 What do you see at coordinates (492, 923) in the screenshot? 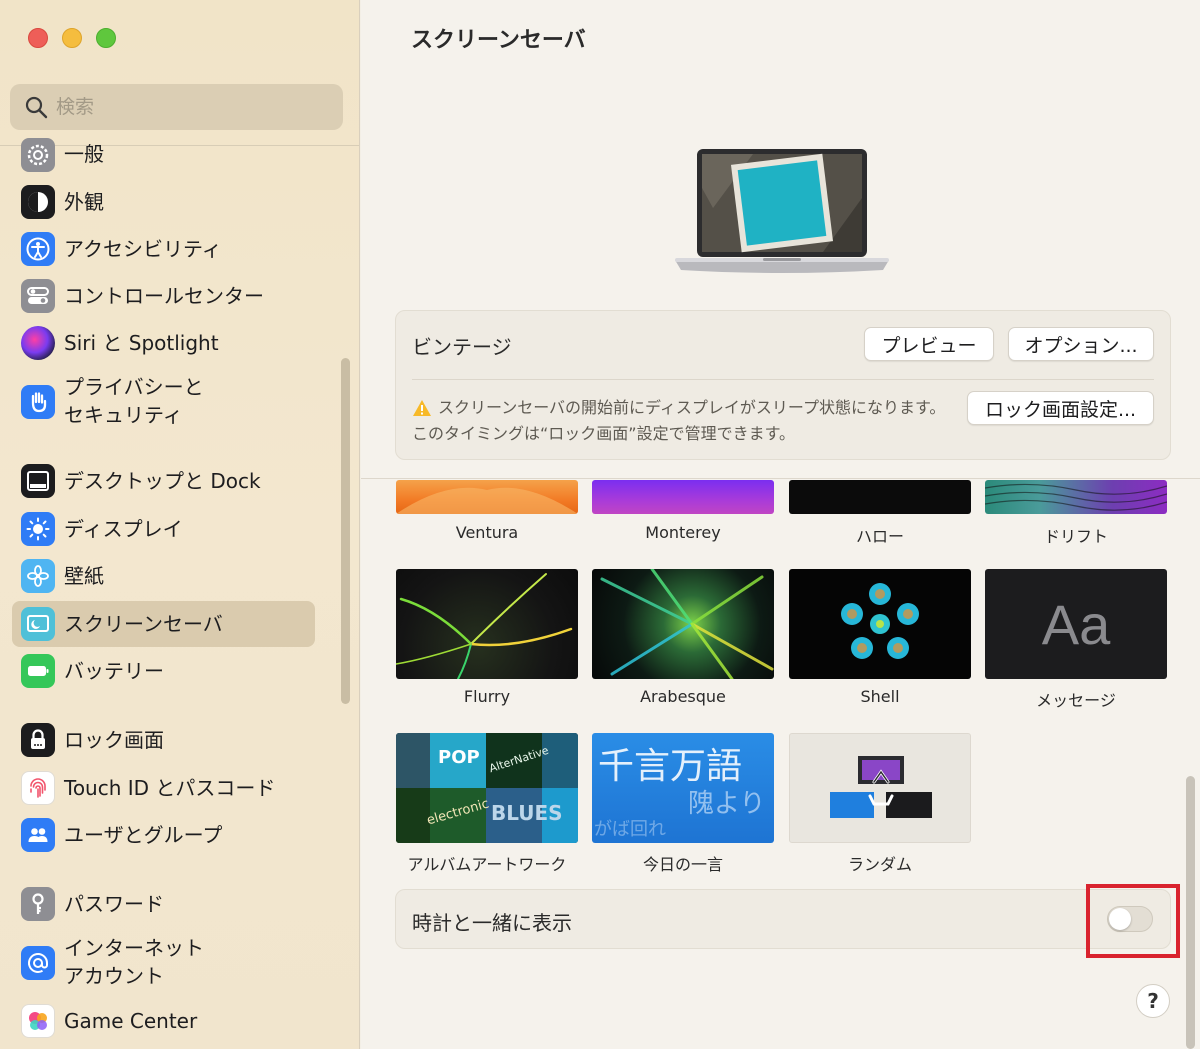
I see `show-with-clock-label: 時計と一緒に表示` at bounding box center [492, 923].